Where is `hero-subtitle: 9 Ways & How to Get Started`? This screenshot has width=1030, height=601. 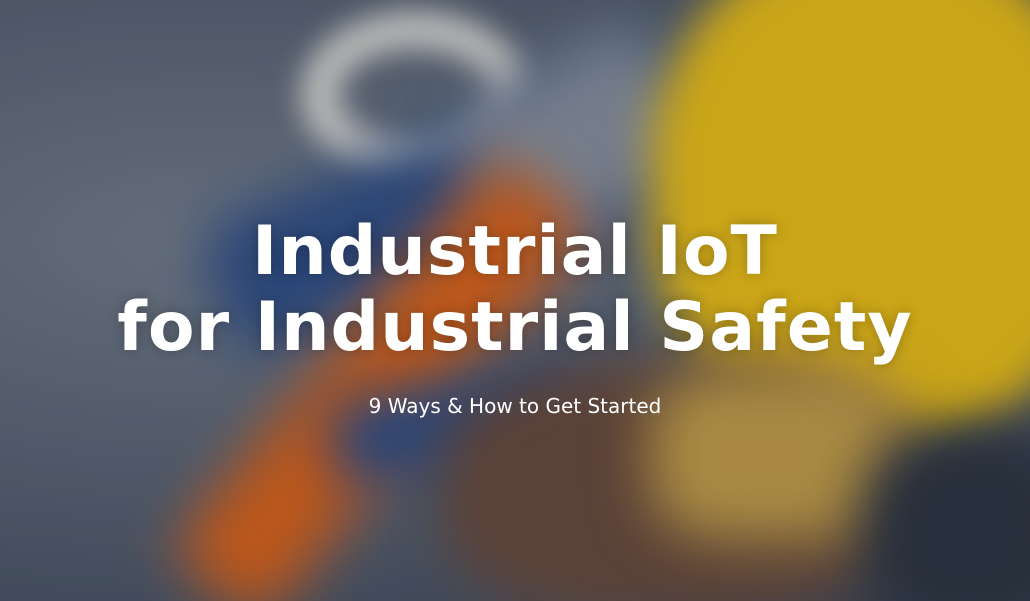 hero-subtitle: 9 Ways & How to Get Started is located at coordinates (515, 406).